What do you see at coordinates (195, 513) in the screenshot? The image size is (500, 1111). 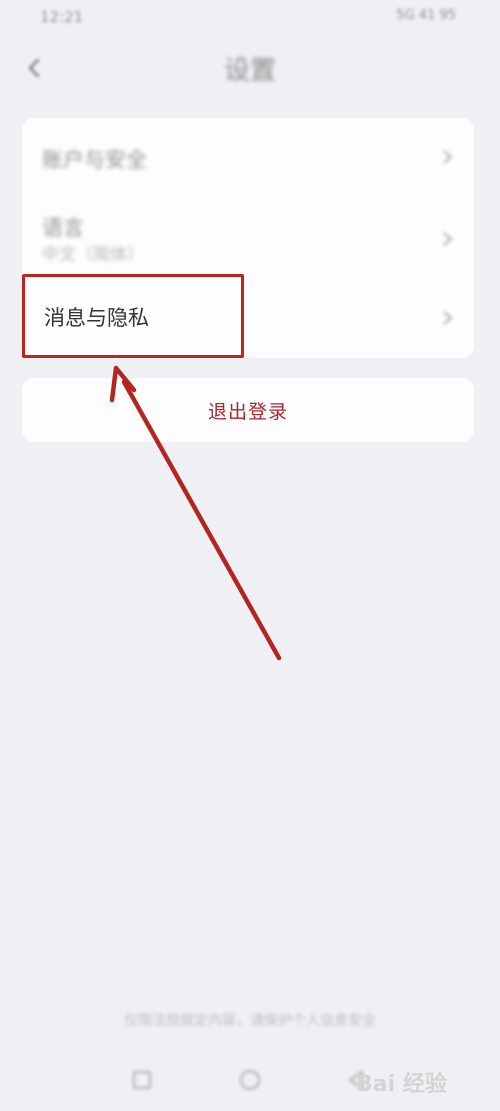 I see `annotation-arrow` at bounding box center [195, 513].